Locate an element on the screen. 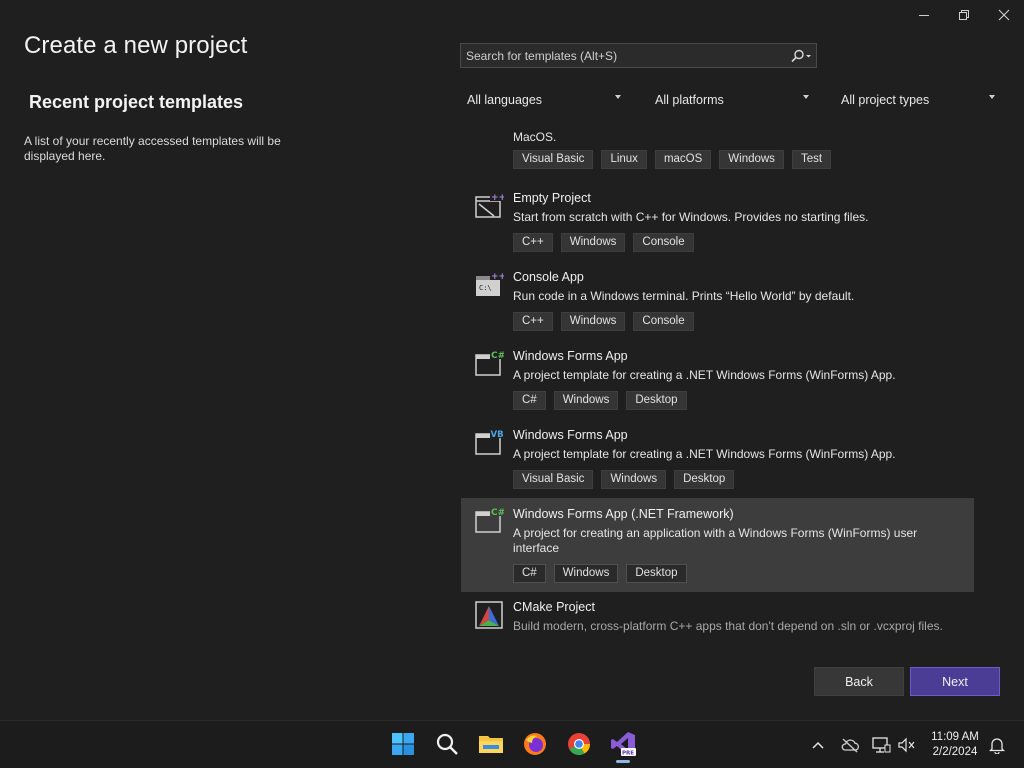 The height and width of the screenshot is (768, 1024). project-type-filter-value: All project types is located at coordinates (885, 100).